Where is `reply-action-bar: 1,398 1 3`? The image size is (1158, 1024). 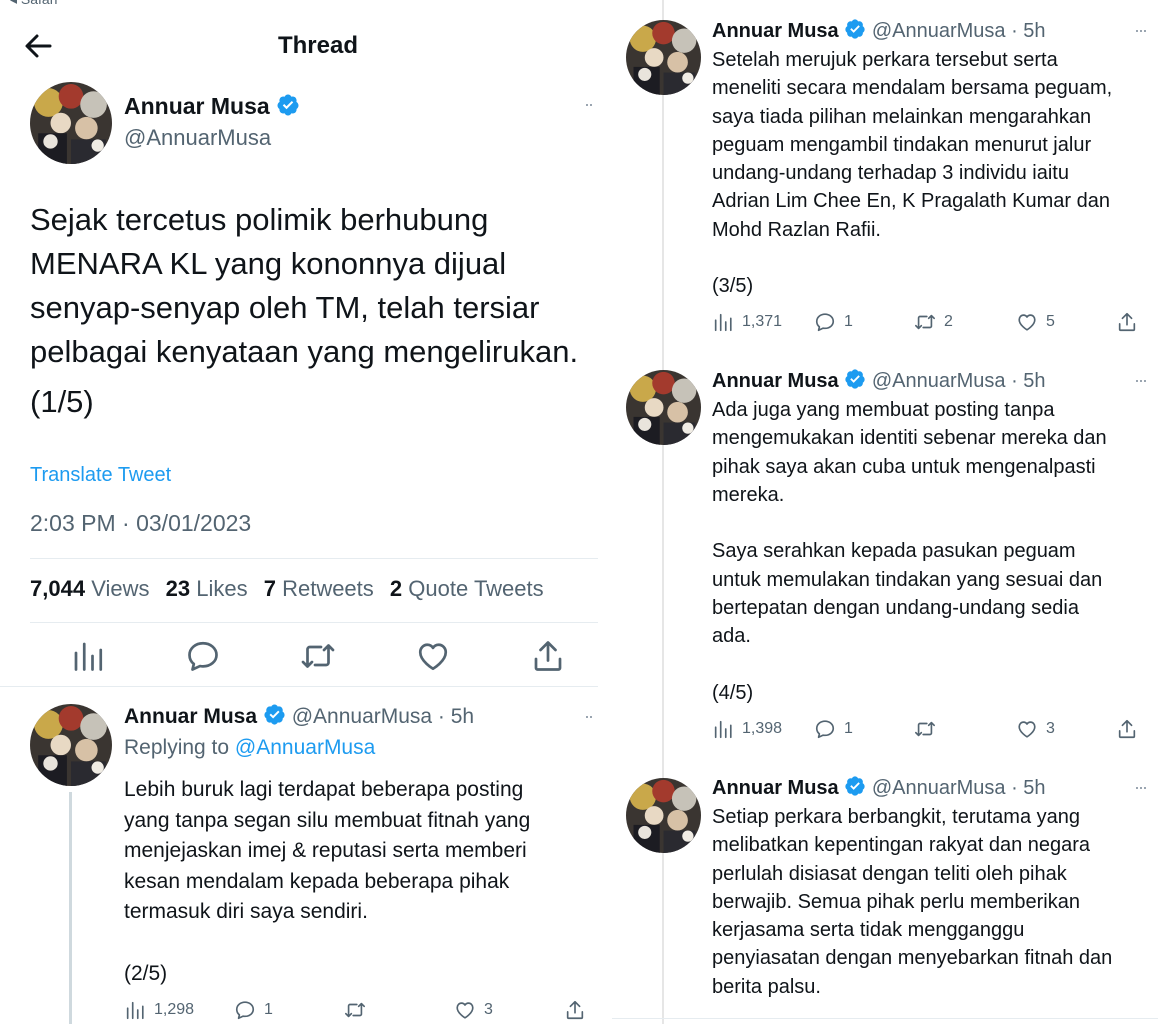
reply-action-bar: 1,398 1 3 is located at coordinates (927, 732).